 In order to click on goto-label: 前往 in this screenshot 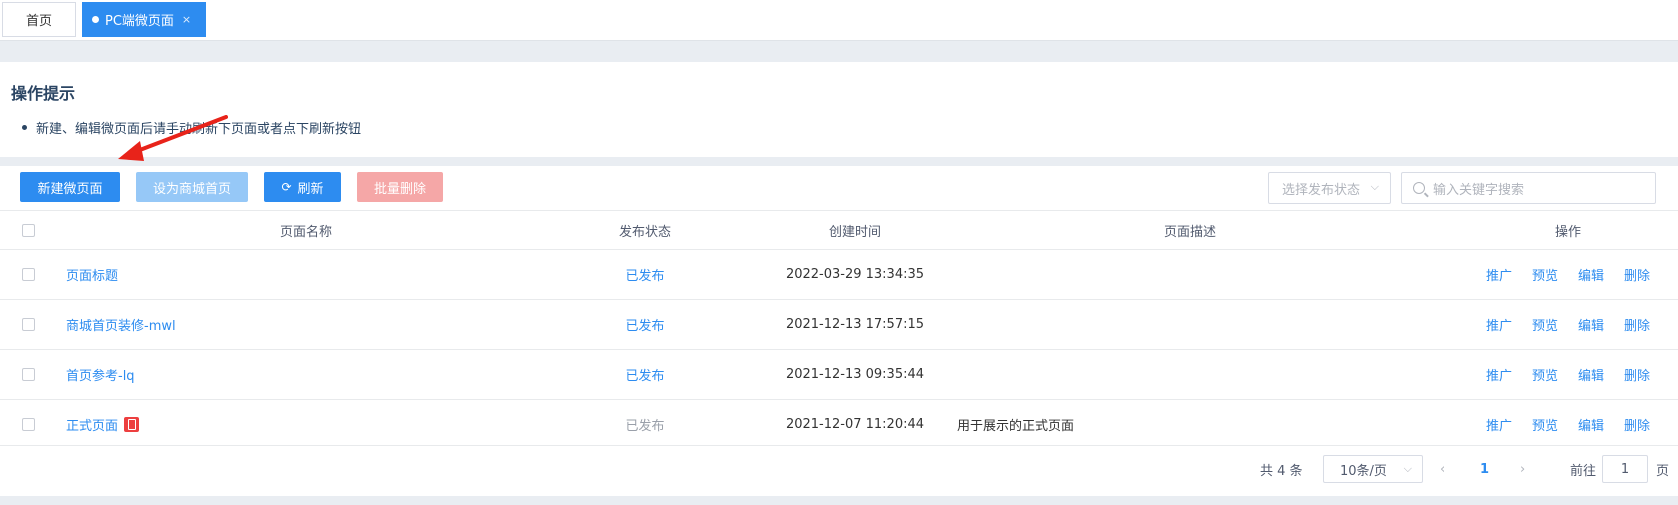, I will do `click(1583, 471)`.